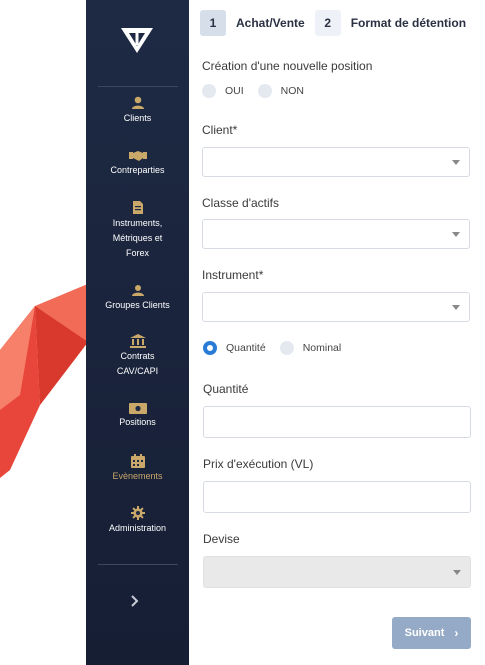 Image resolution: width=485 pixels, height=665 pixels. Describe the element at coordinates (137, 469) in the screenshot. I see `sidebar-item-evenements: Evènements` at that location.